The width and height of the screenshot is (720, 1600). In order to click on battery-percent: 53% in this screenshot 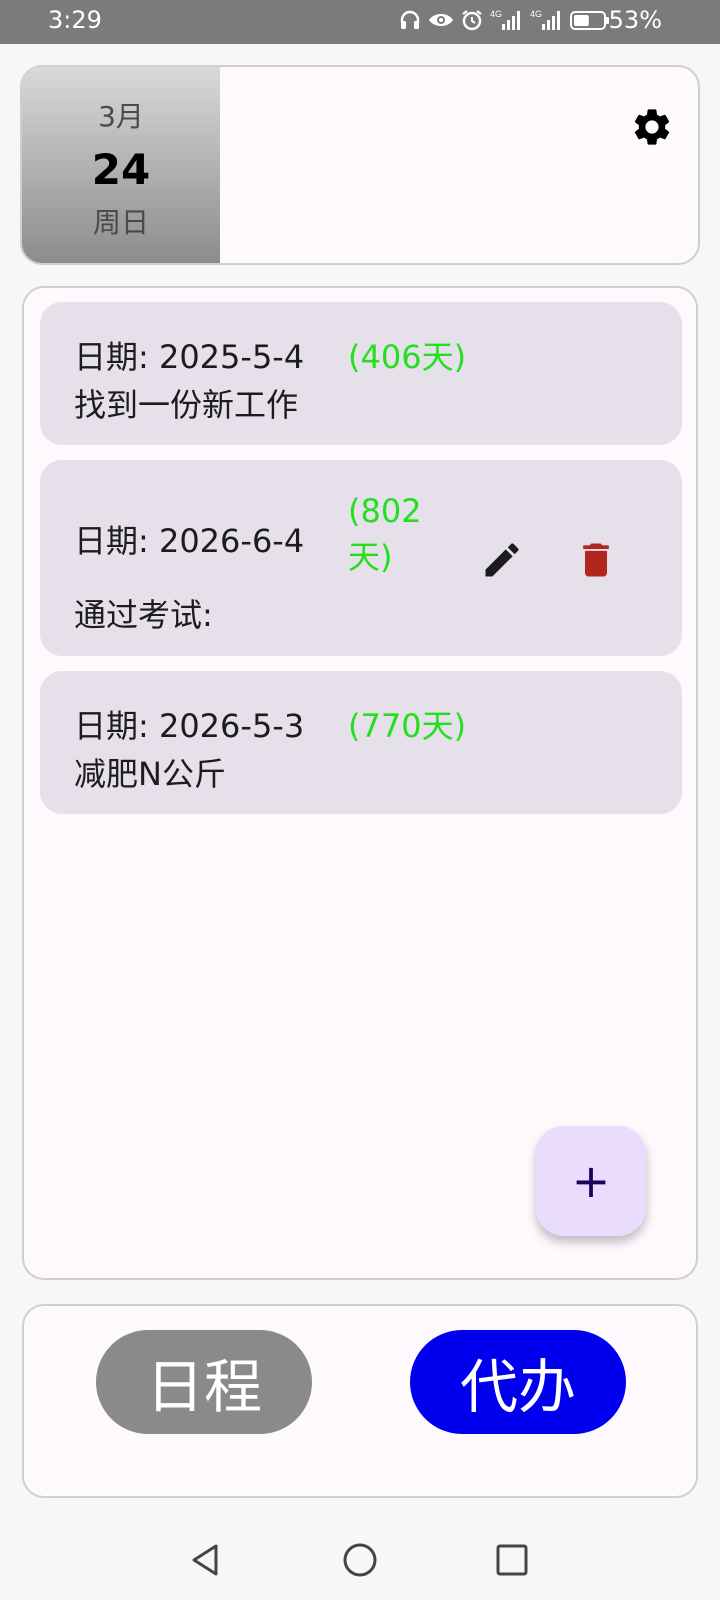, I will do `click(635, 20)`.